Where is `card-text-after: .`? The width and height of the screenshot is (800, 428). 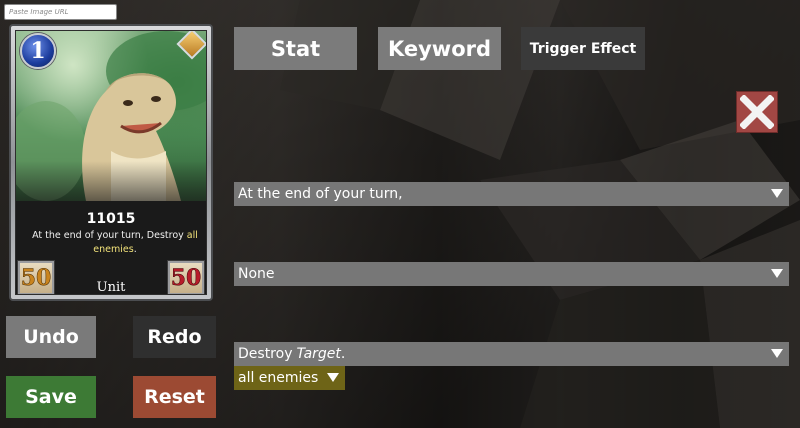 card-text-after: . is located at coordinates (135, 249).